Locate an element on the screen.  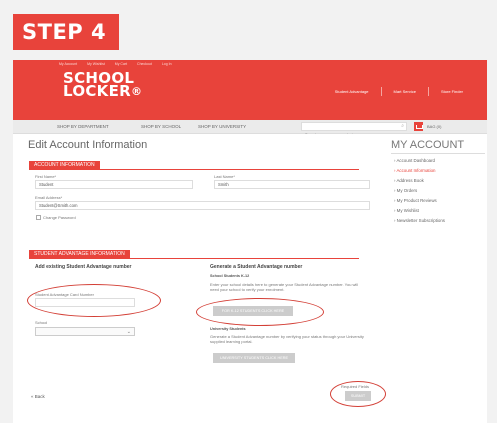
nav-shop-by-school: SHOP BY SCHOOL is located at coordinates (161, 126).